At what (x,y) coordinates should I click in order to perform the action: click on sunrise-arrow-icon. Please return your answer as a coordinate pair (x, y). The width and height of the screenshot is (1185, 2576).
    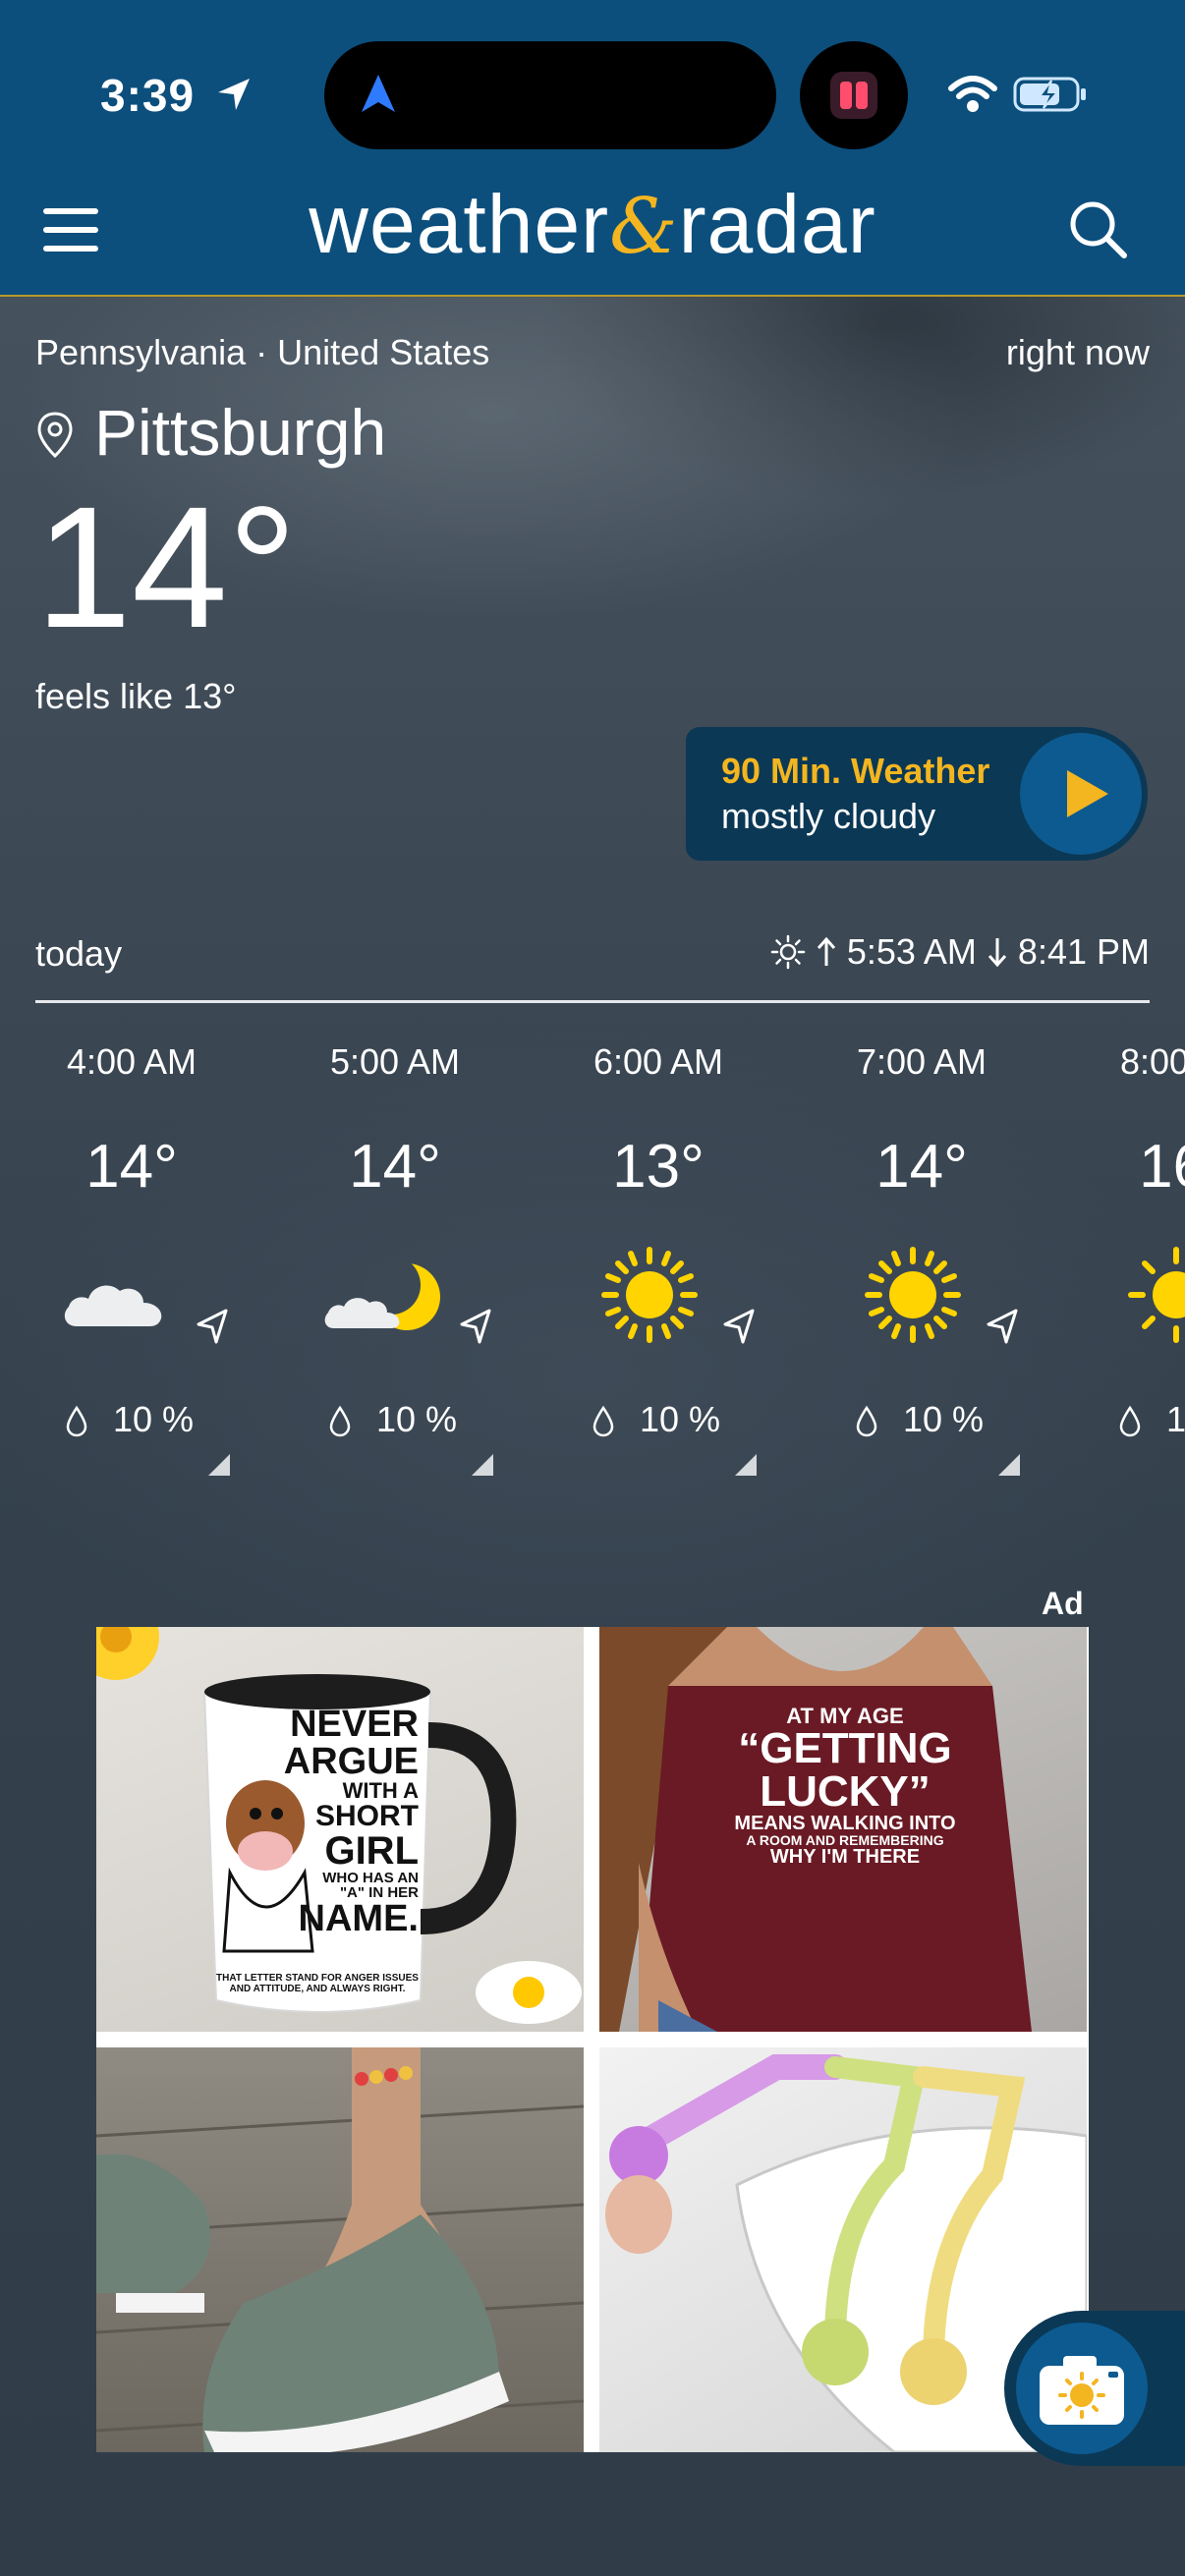
    Looking at the image, I should click on (826, 951).